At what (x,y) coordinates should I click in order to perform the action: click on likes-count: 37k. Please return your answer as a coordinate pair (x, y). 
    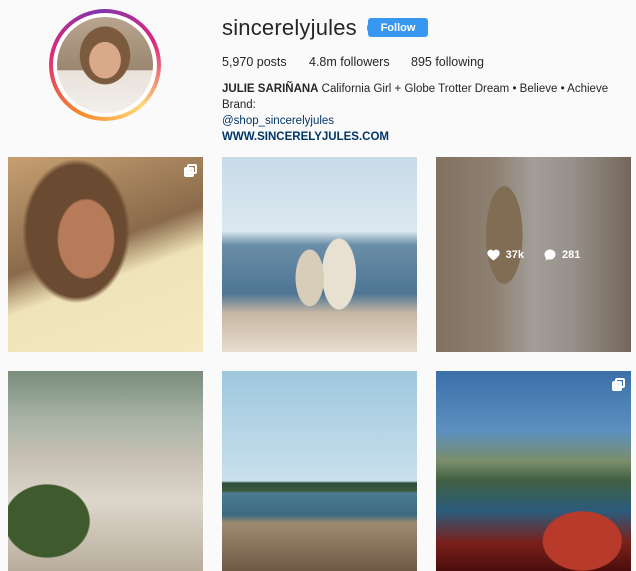
    Looking at the image, I should click on (514, 254).